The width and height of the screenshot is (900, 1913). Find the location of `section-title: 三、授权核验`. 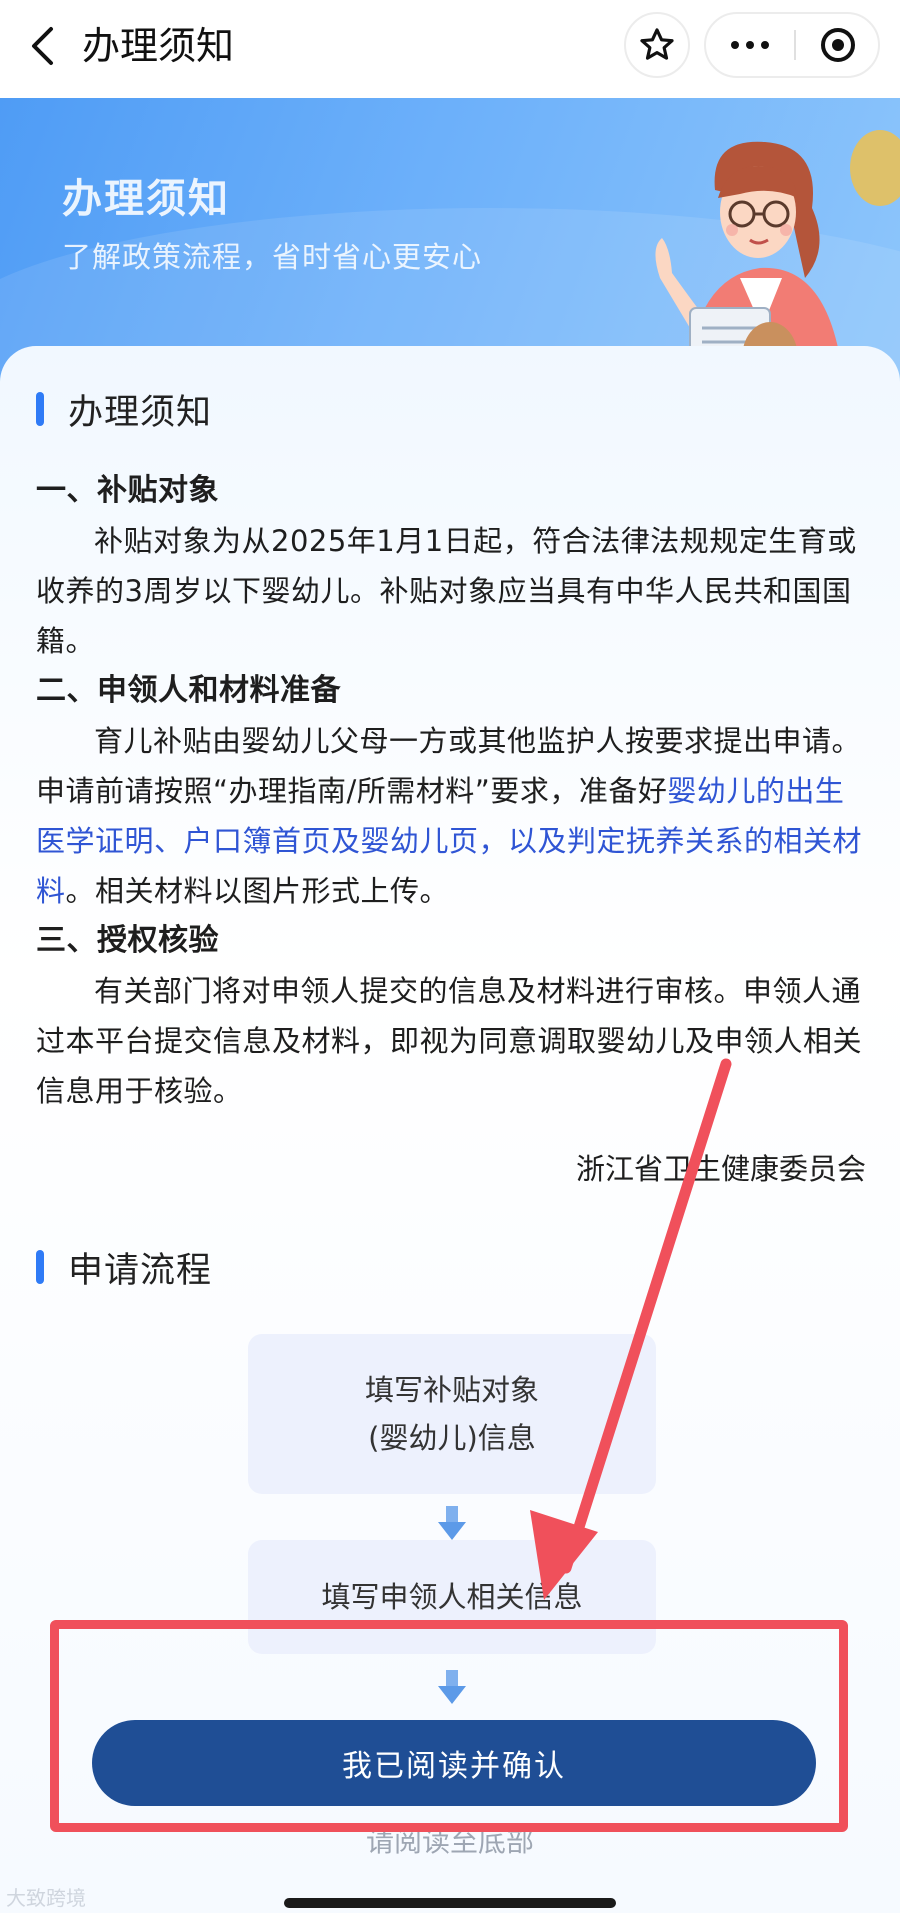

section-title: 三、授权核验 is located at coordinates (127, 940).